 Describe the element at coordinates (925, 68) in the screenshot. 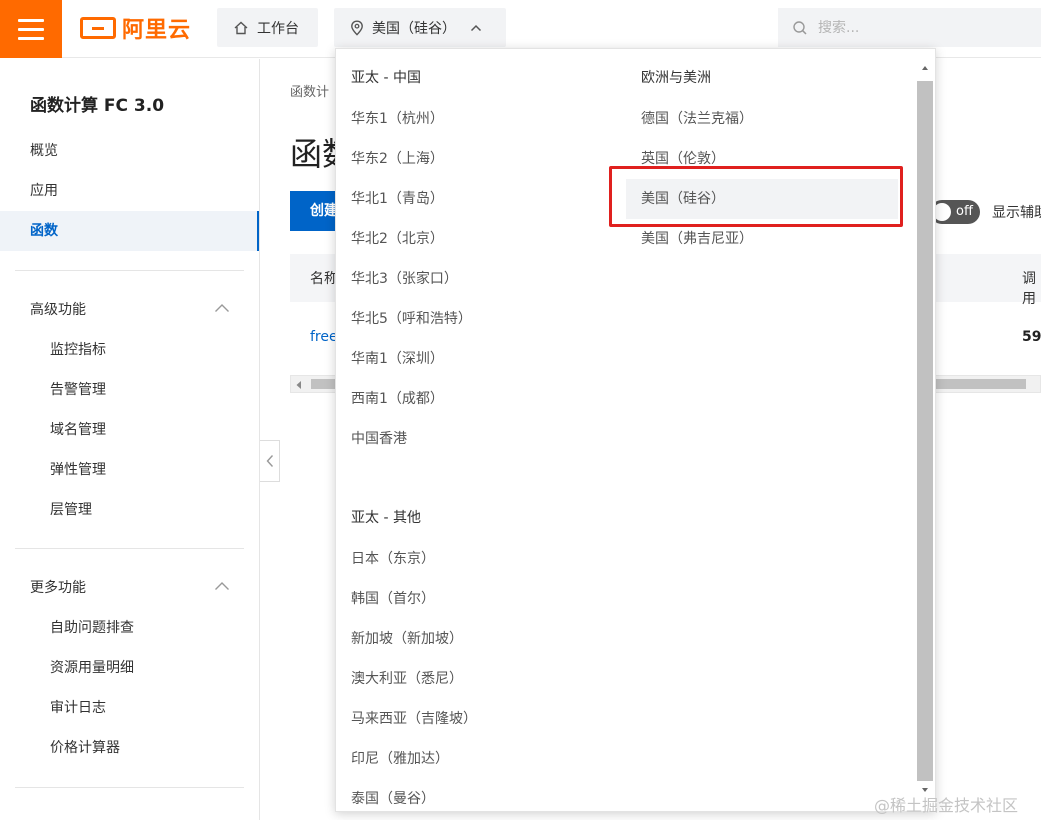

I see `scroll-up-icon` at that location.